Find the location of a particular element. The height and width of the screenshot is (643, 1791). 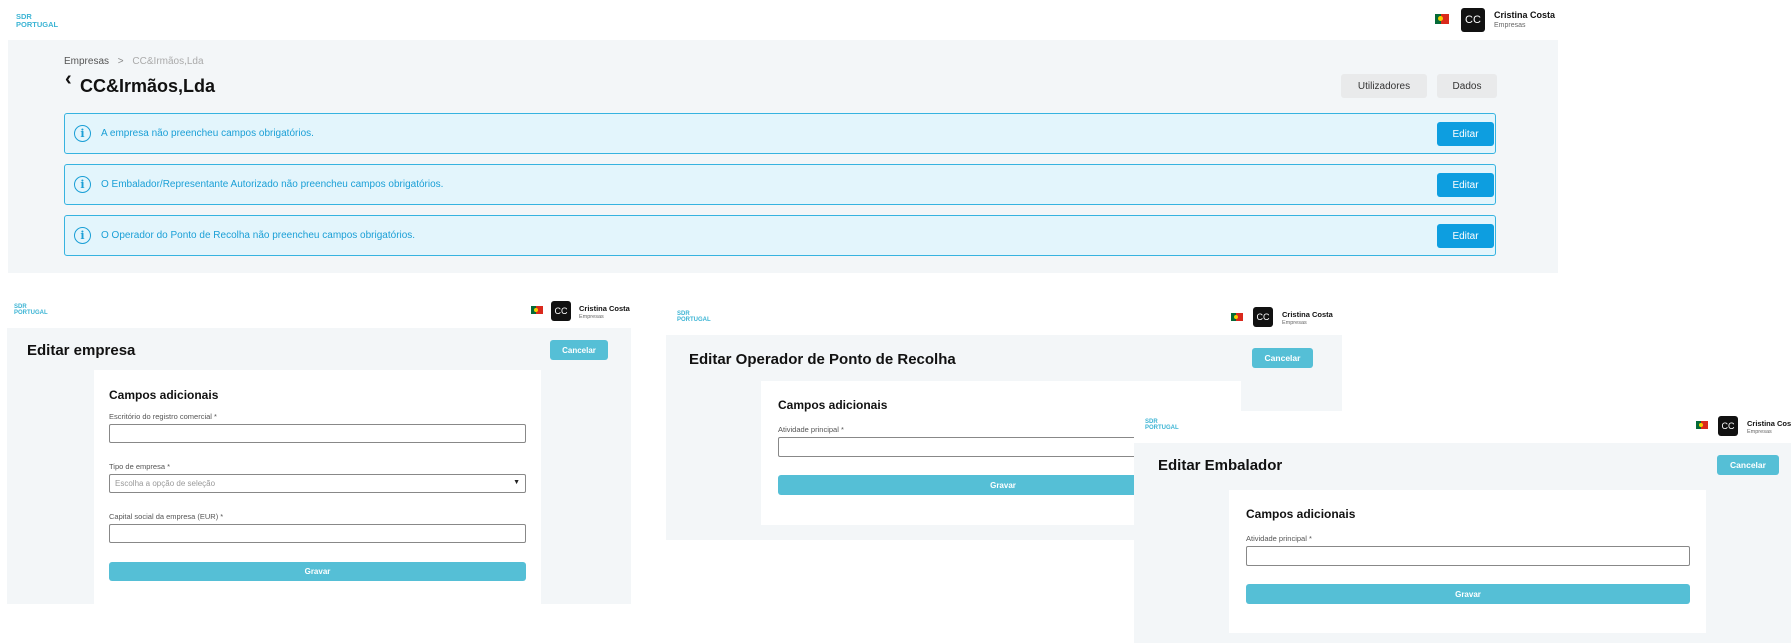

users-button: Utilizadores is located at coordinates (1384, 86).